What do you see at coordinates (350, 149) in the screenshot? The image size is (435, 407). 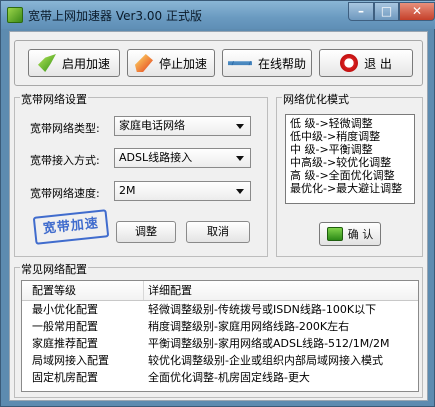 I see `list-item: 中 级->平衡调整` at bounding box center [350, 149].